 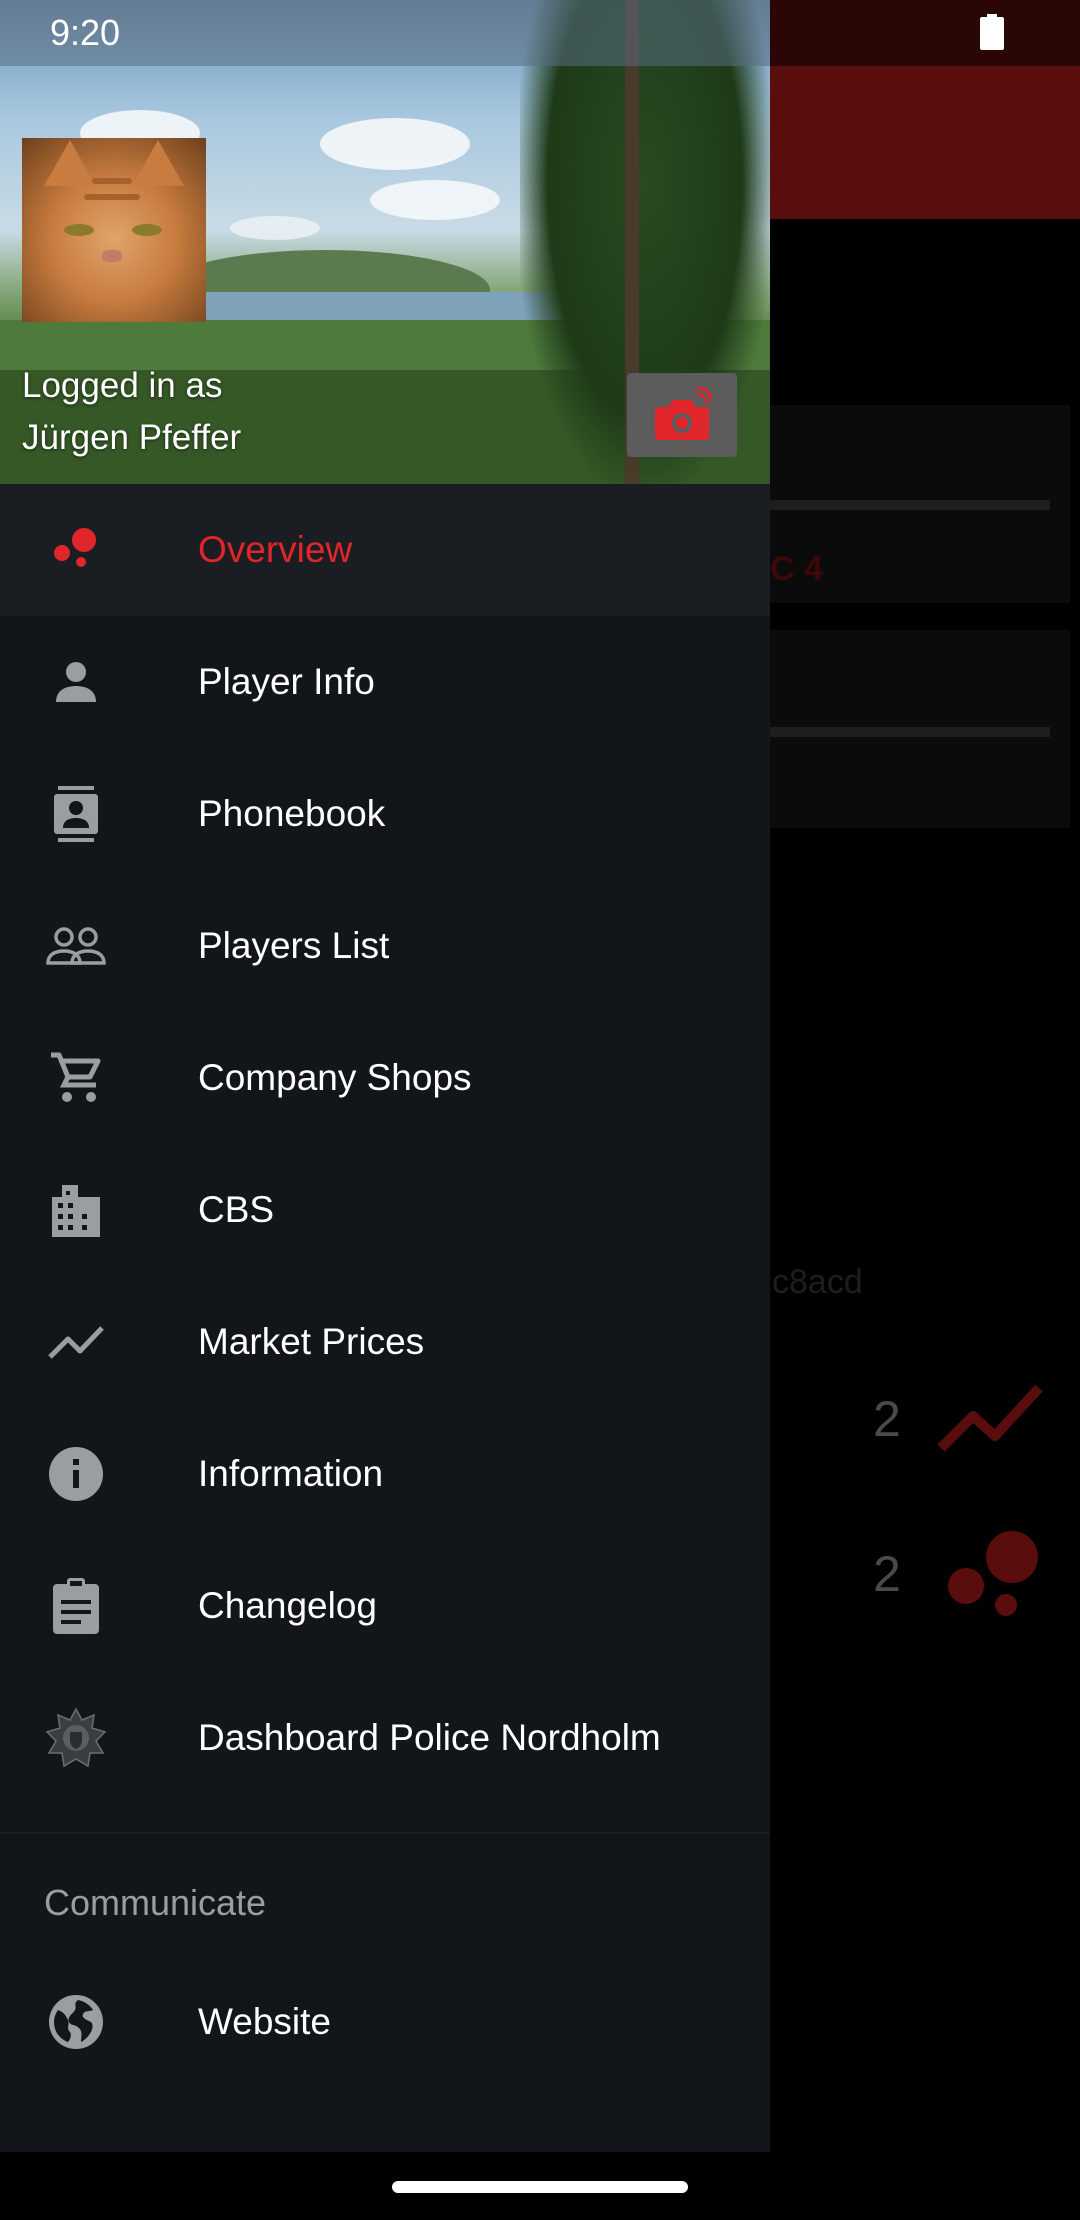 I want to click on police-badge-icon, so click(x=76, y=1738).